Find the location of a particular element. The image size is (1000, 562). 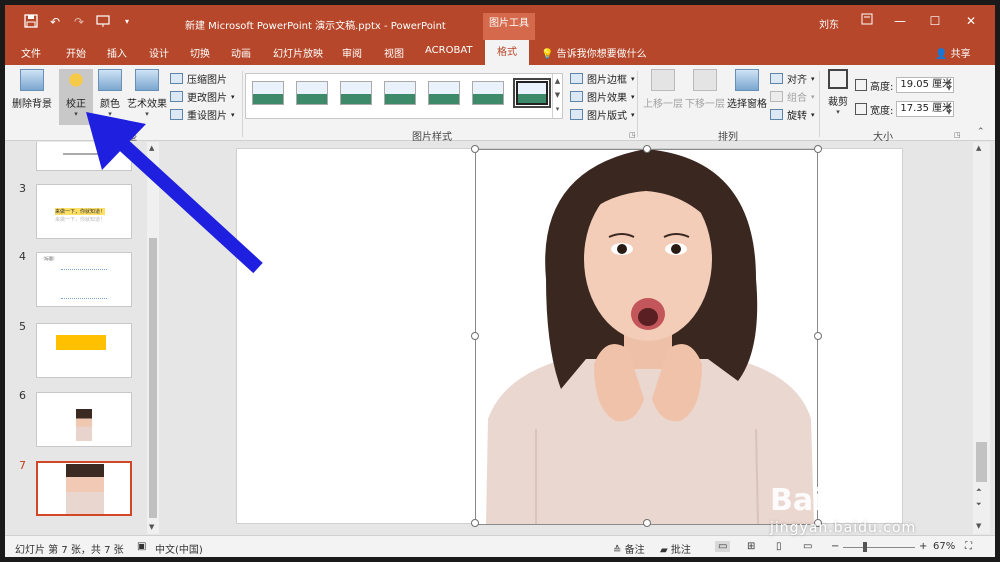

maximize-icon: ☐ is located at coordinates (935, 21).